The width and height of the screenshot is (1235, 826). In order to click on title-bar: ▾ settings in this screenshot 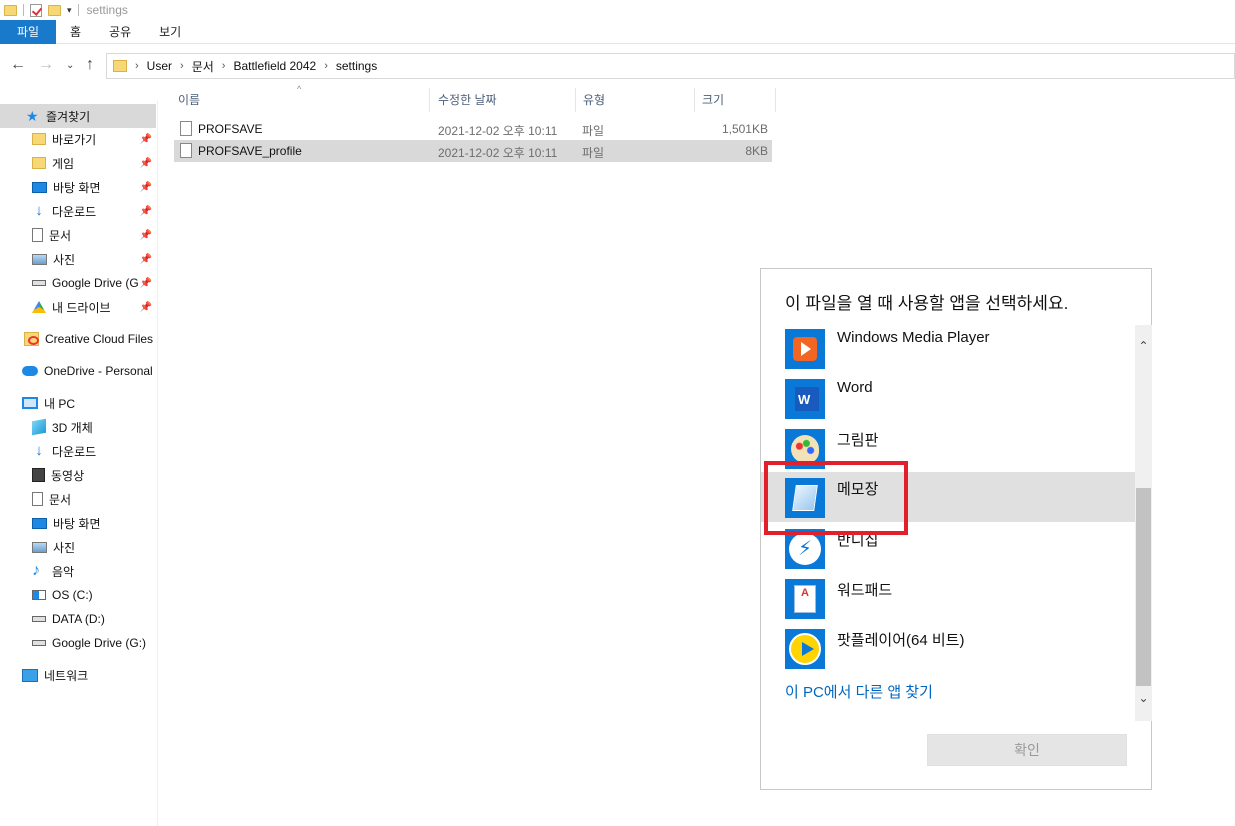, I will do `click(617, 10)`.